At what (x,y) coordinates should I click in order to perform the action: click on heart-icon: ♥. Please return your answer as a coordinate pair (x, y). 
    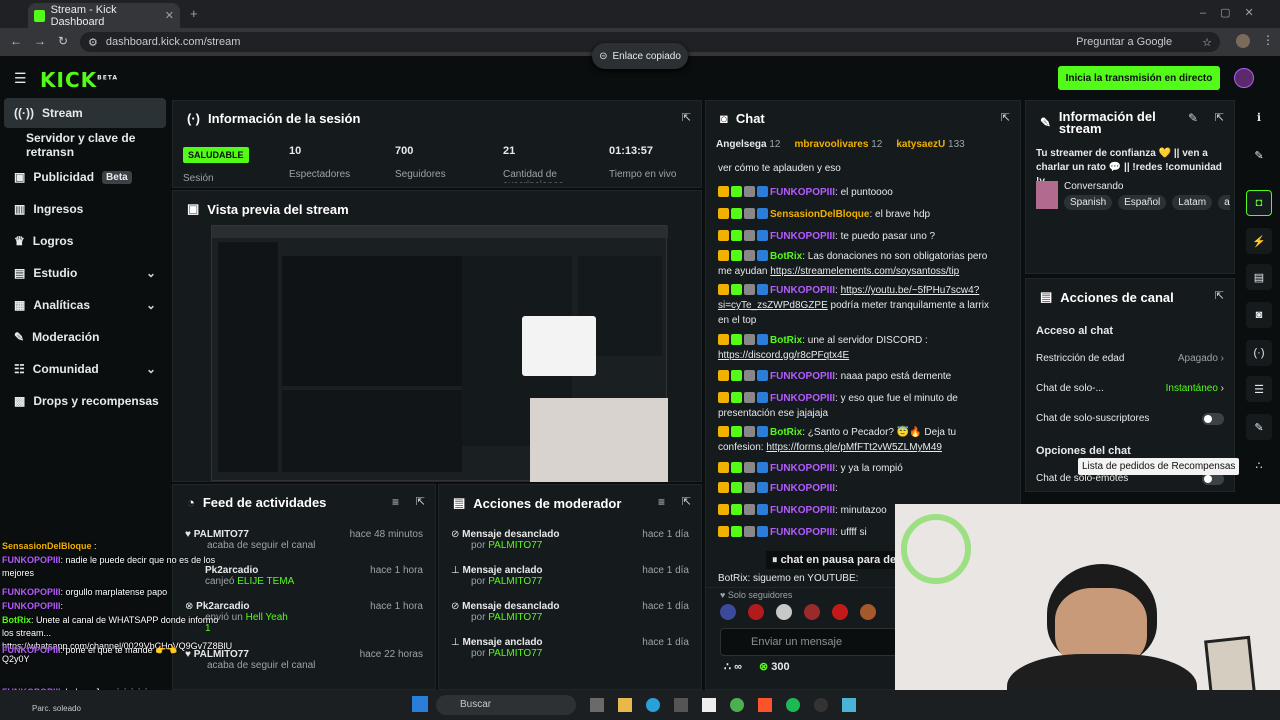
    Looking at the image, I should click on (188, 534).